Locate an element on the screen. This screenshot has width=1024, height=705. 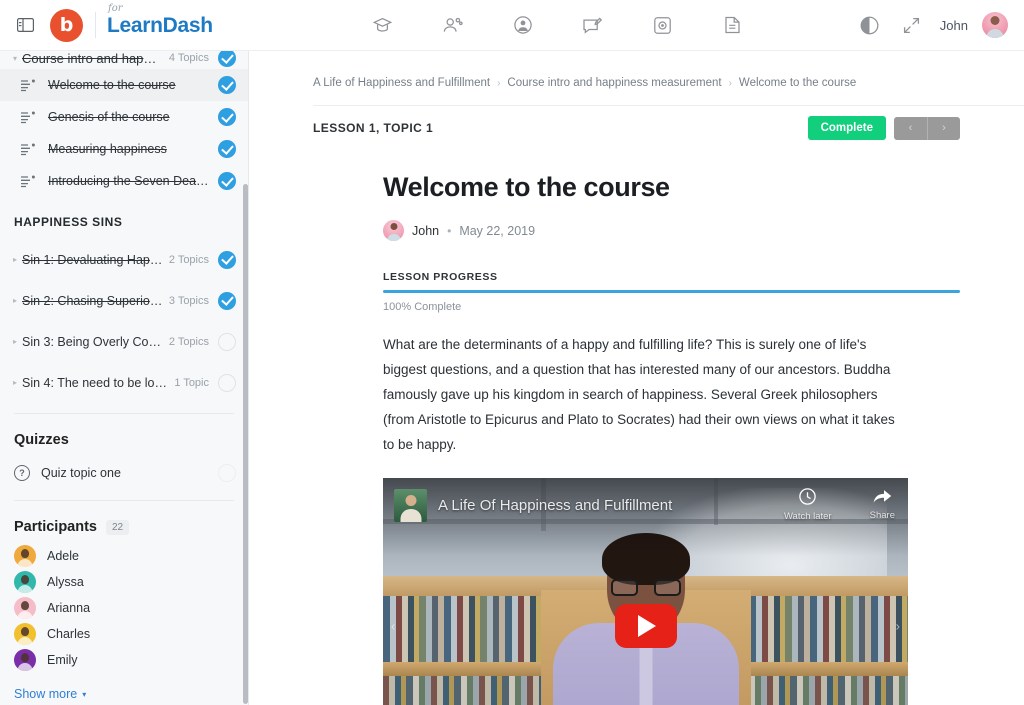
sidebar-item-genesis-of-the-course: Genesis of the course is located at coordinates (124, 117).